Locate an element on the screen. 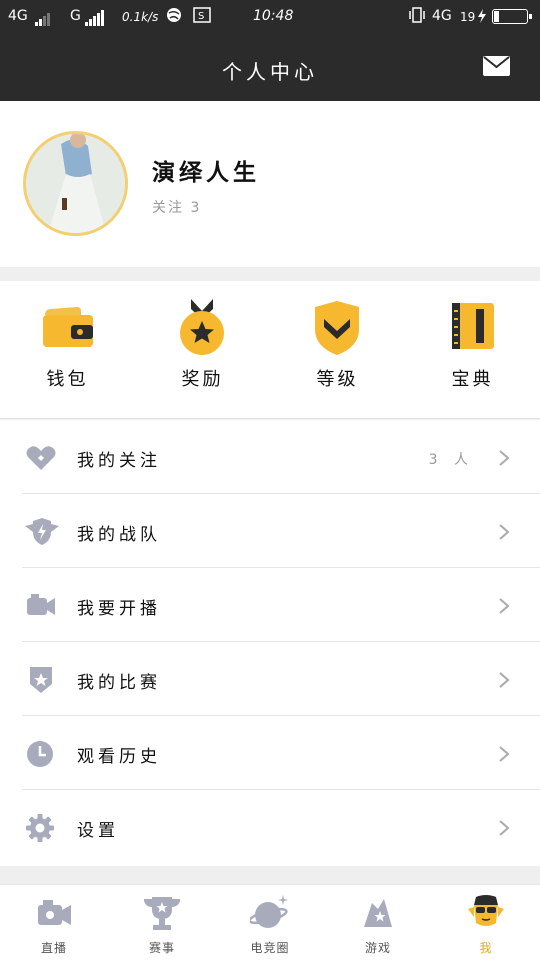 This screenshot has width=540, height=960. shield-rank-icon is located at coordinates (337, 329).